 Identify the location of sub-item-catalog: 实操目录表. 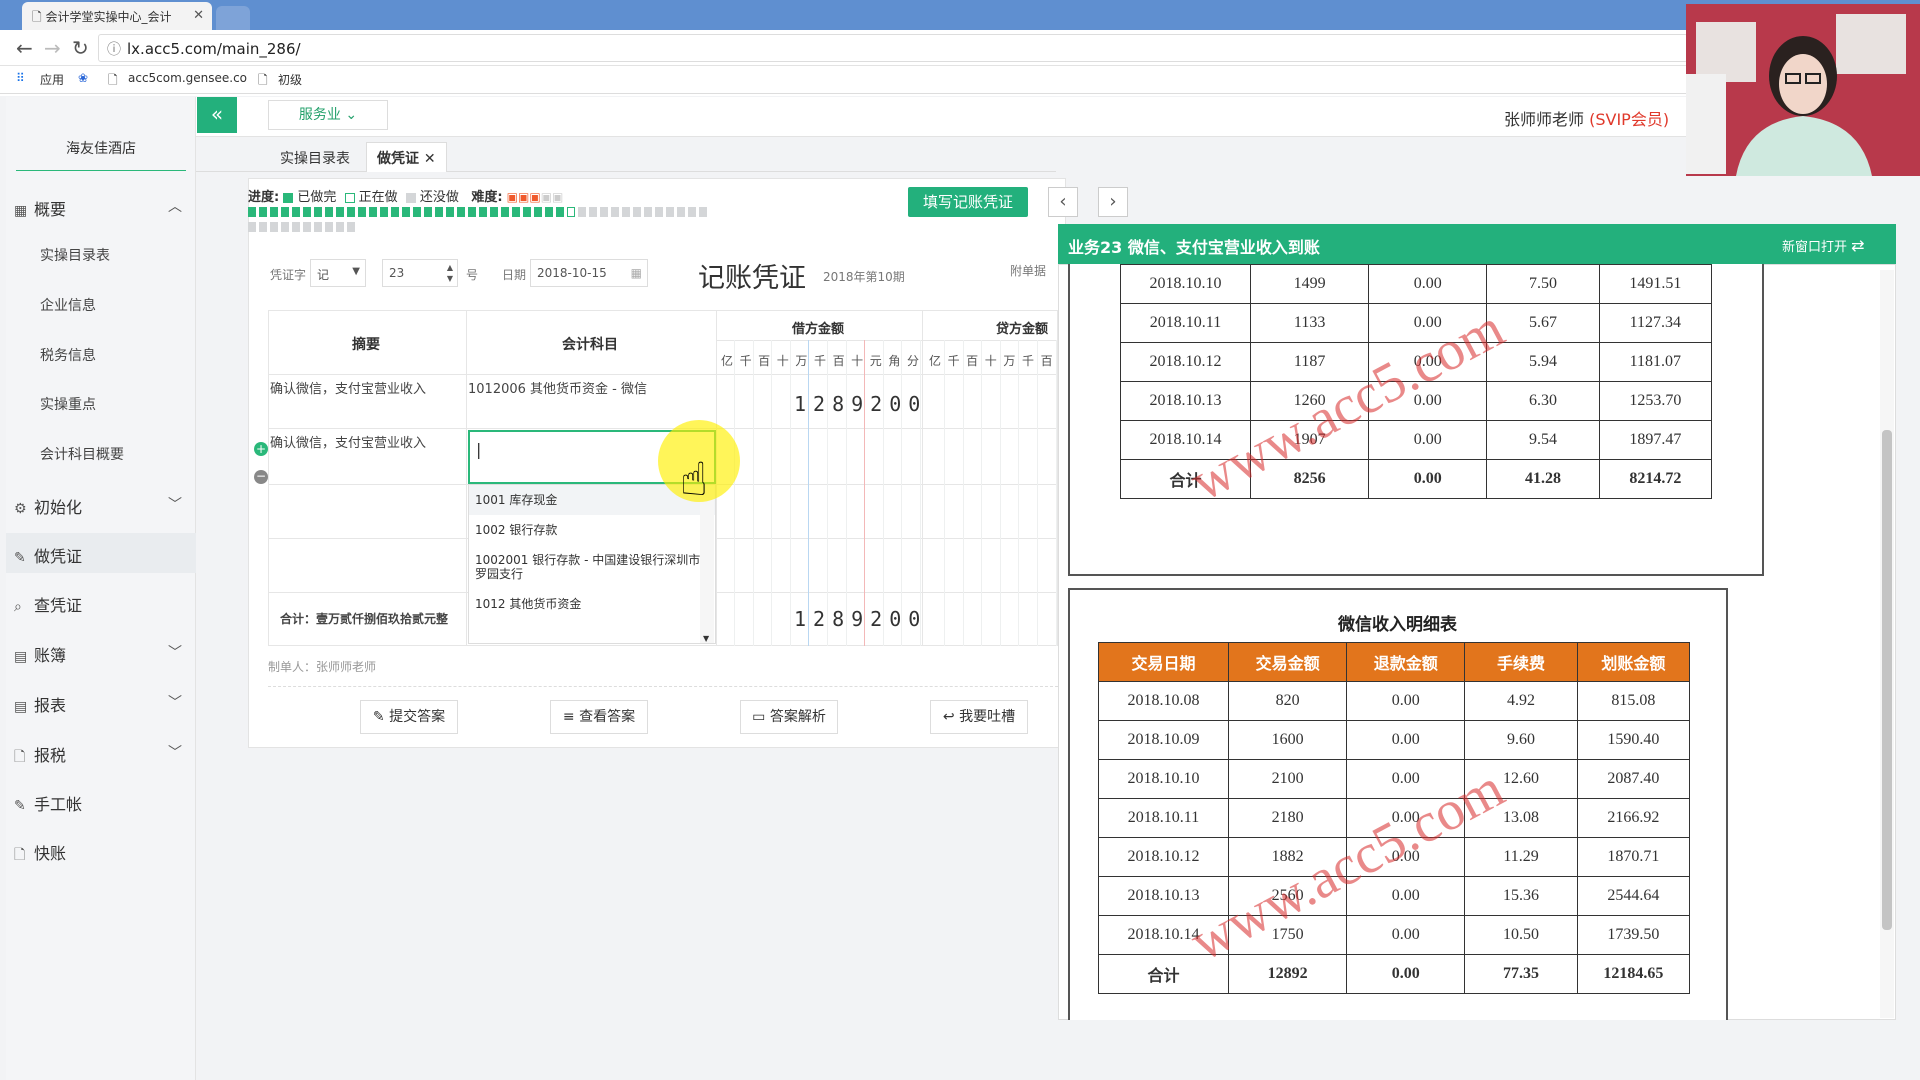
(101, 254).